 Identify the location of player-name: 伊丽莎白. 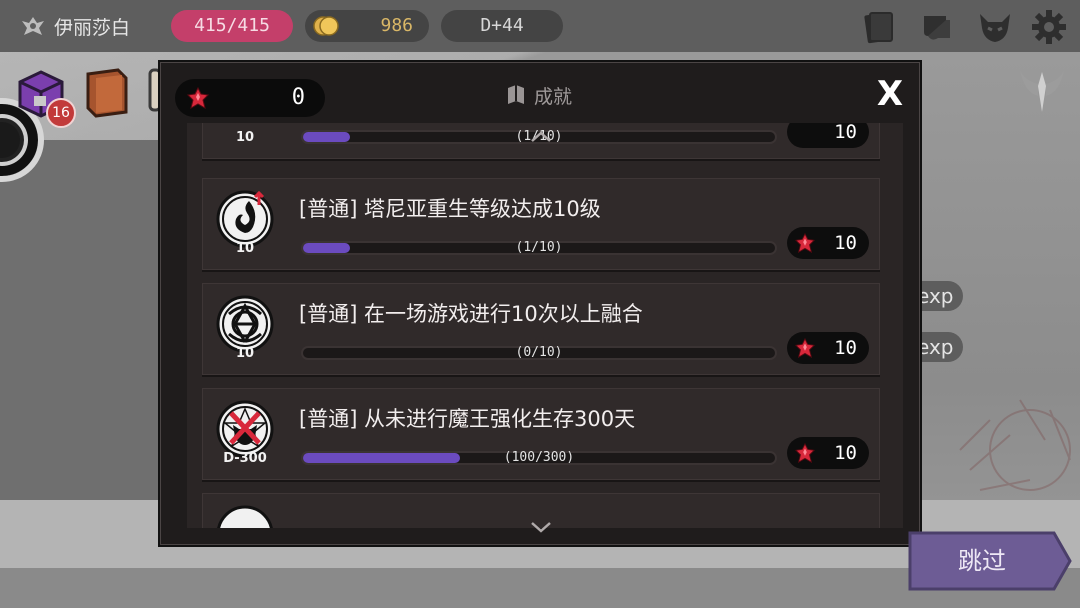
(92, 27).